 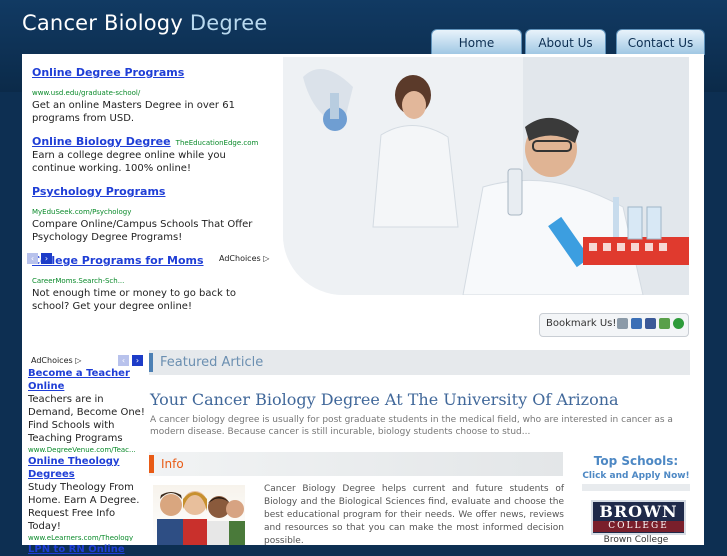 What do you see at coordinates (86, 93) in the screenshot?
I see `ad-url: www.usd.edu/graduate-school/` at bounding box center [86, 93].